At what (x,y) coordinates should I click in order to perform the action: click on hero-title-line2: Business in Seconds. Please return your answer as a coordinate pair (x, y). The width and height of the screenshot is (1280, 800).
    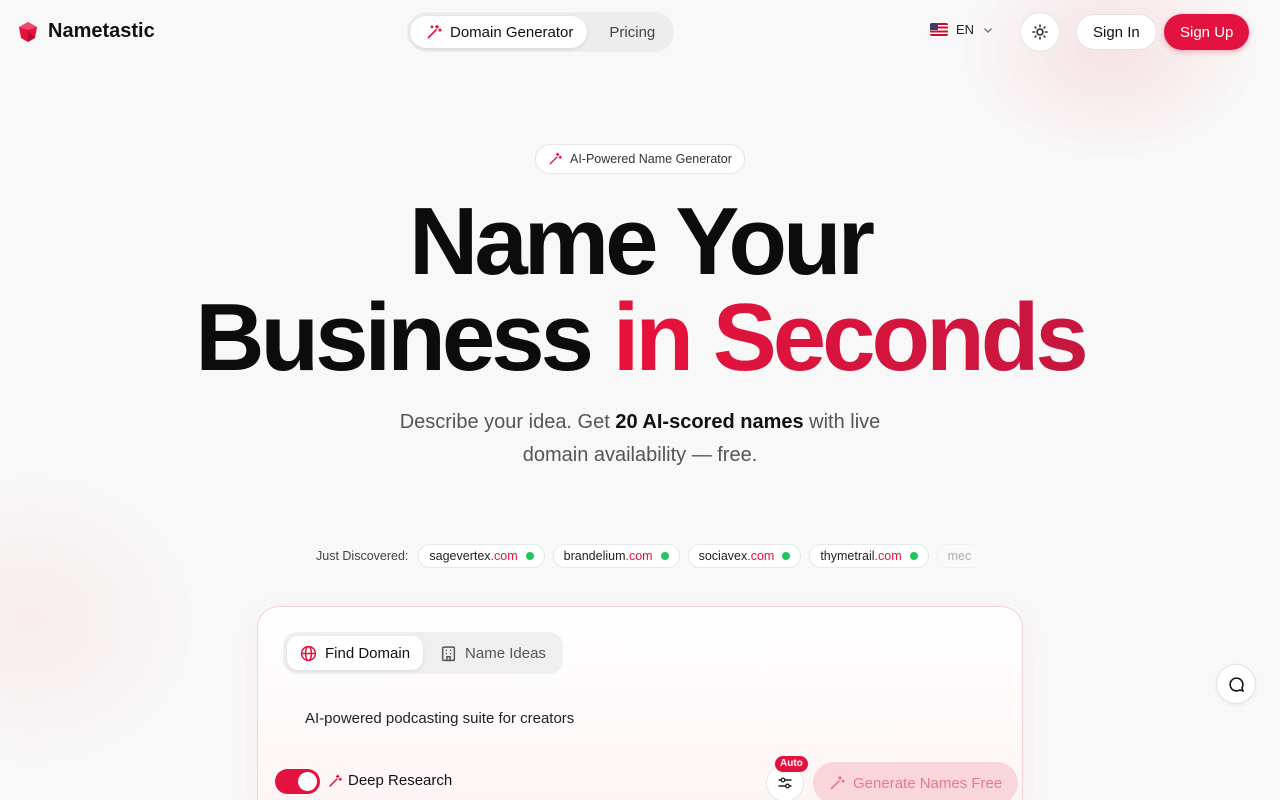
    Looking at the image, I should click on (640, 338).